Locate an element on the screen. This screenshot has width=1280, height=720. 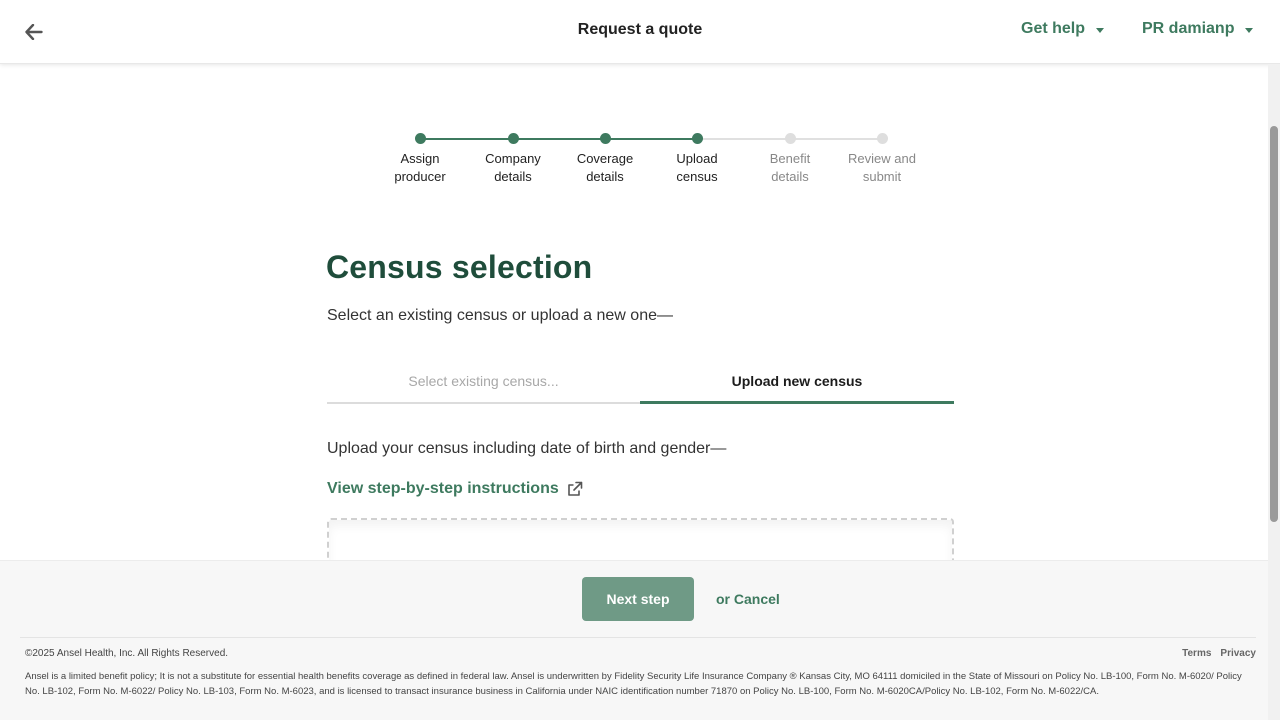
scrollbar-thumb is located at coordinates (1274, 324).